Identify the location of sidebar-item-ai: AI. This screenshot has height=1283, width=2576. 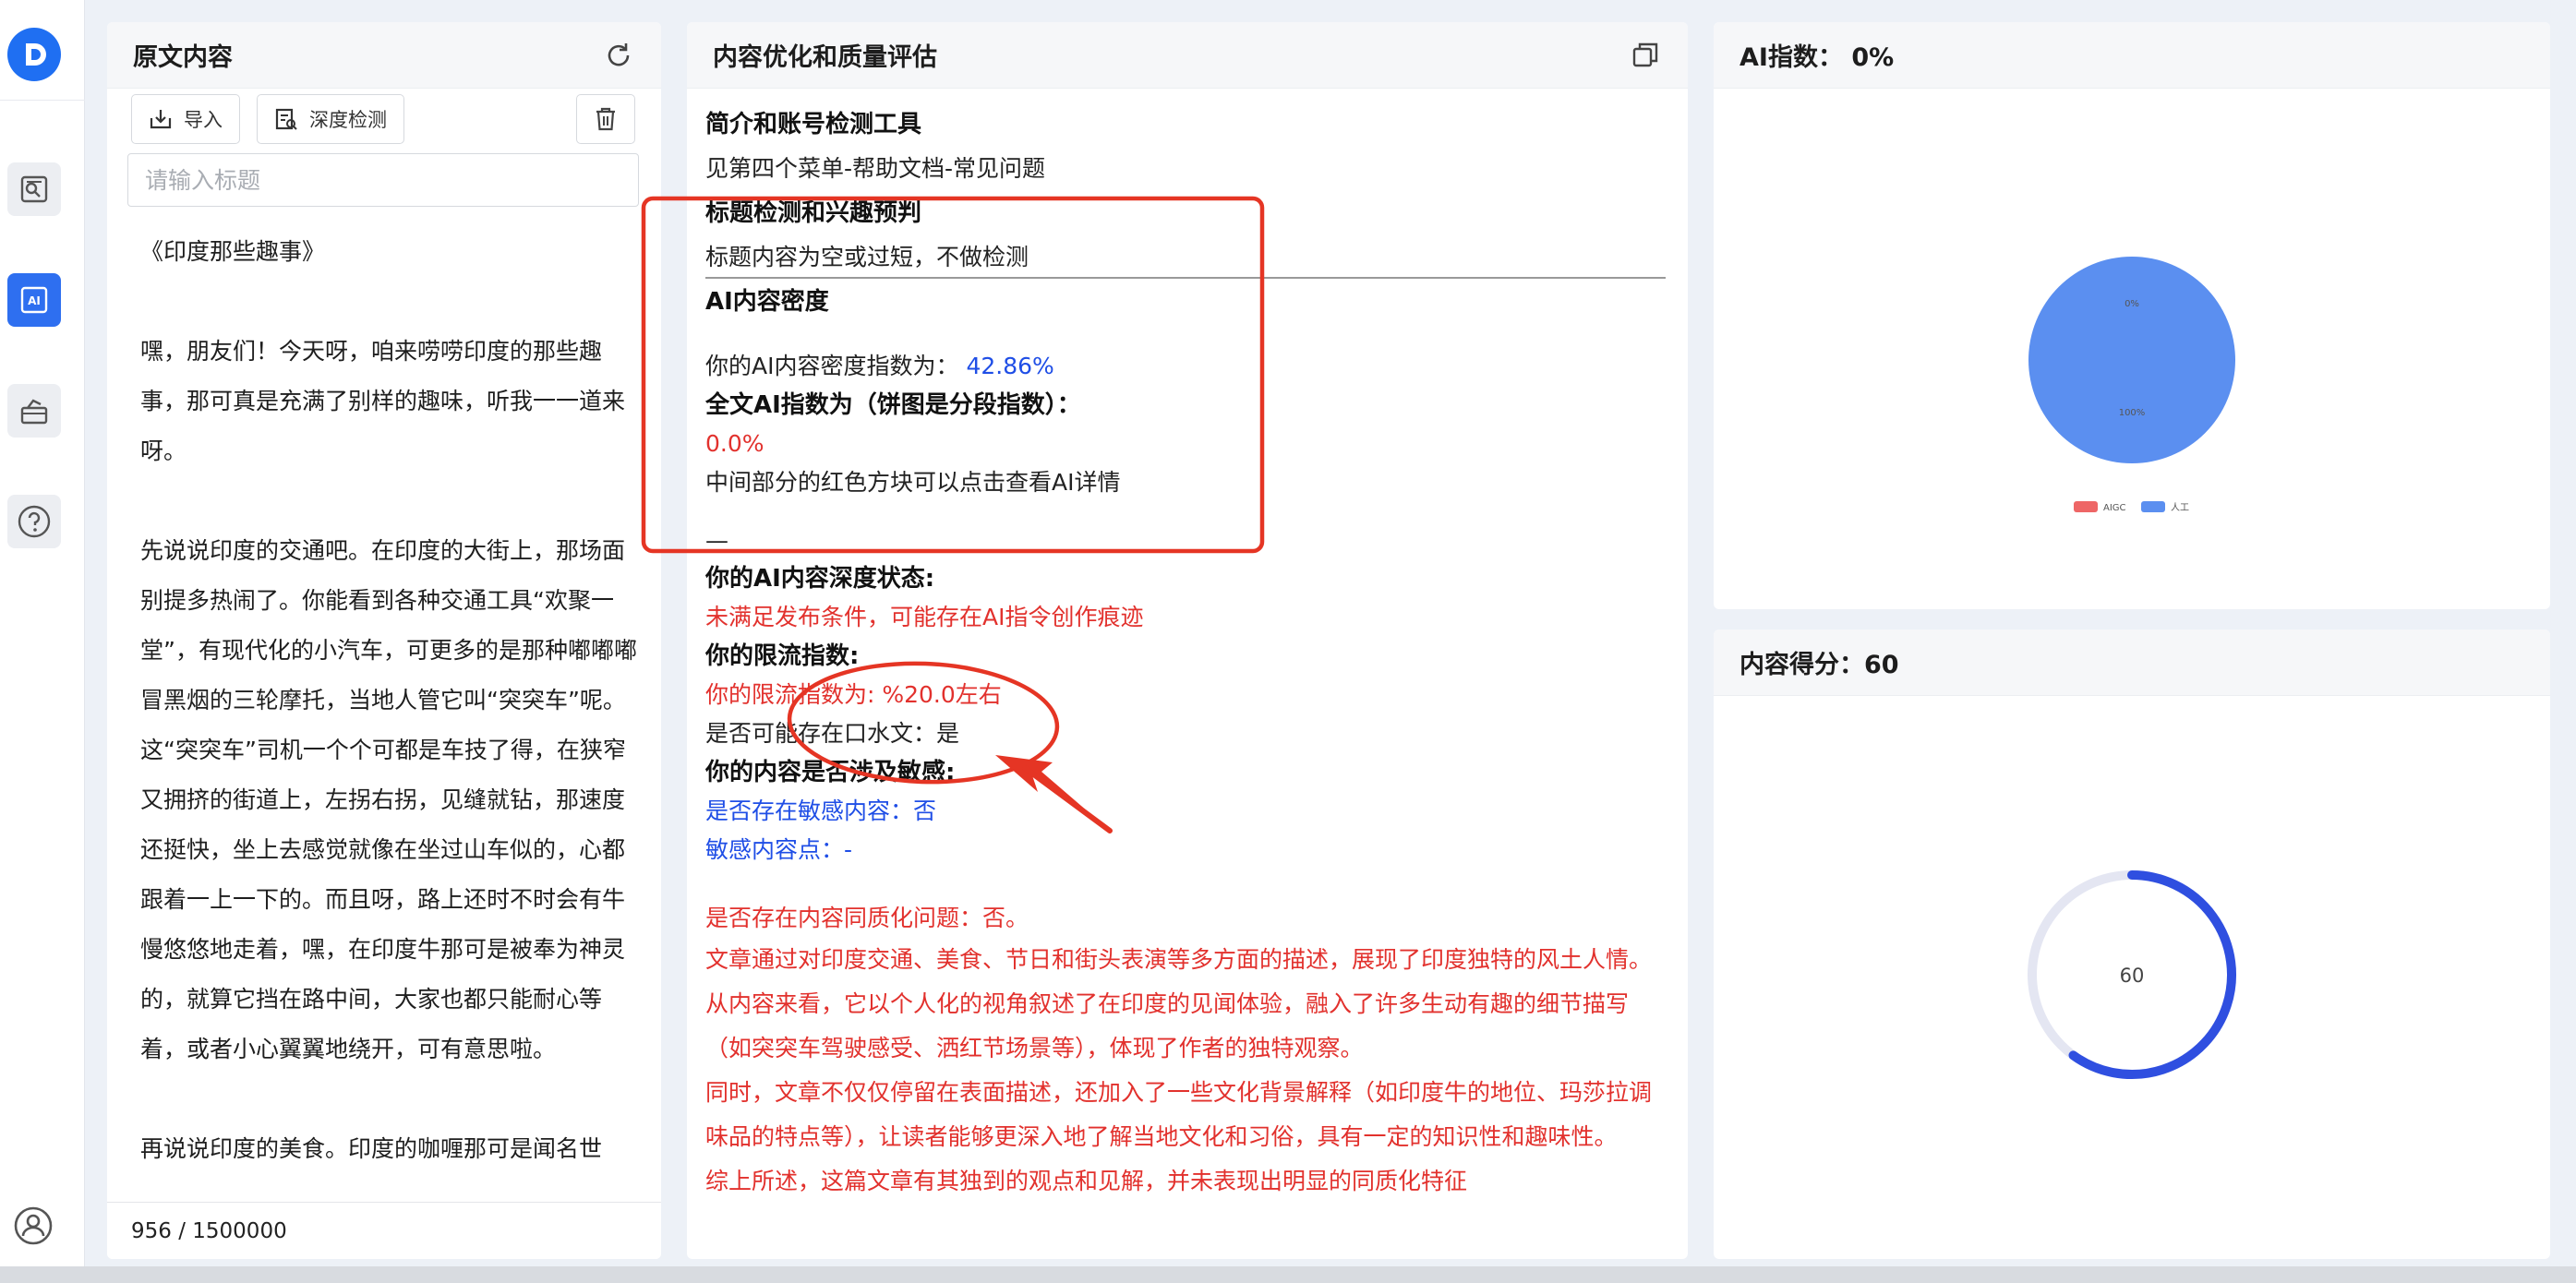
(34, 300).